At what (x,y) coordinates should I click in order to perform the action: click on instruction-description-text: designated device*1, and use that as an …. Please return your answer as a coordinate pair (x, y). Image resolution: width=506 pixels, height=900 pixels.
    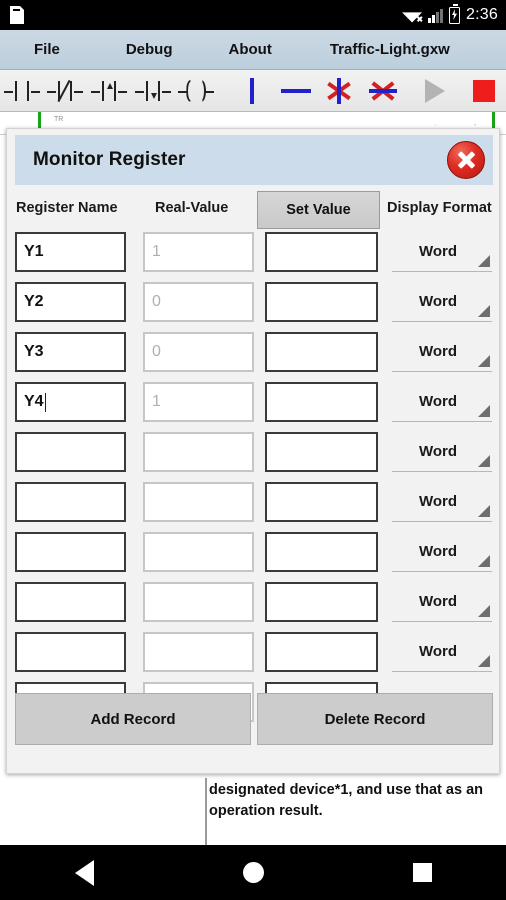
    Looking at the image, I should click on (346, 800).